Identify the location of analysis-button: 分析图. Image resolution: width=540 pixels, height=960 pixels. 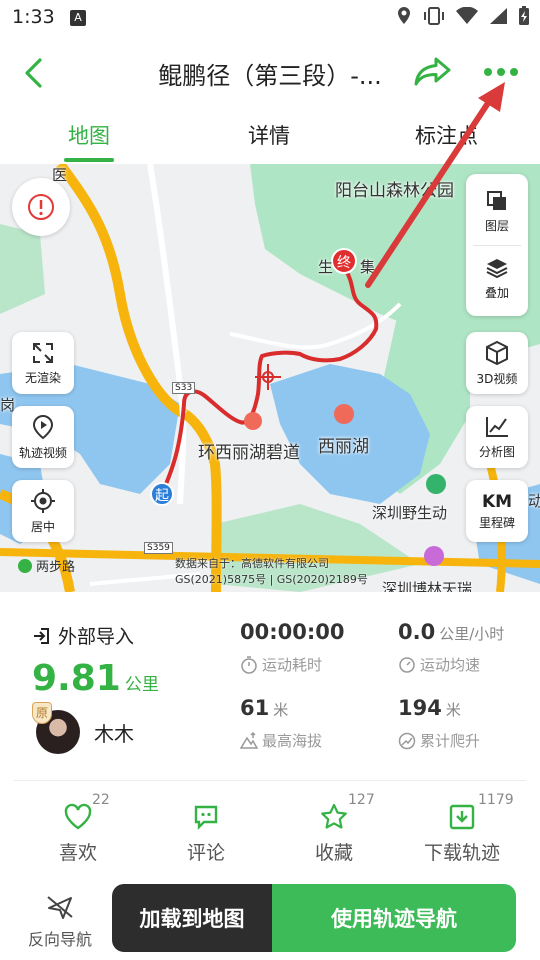
(497, 437).